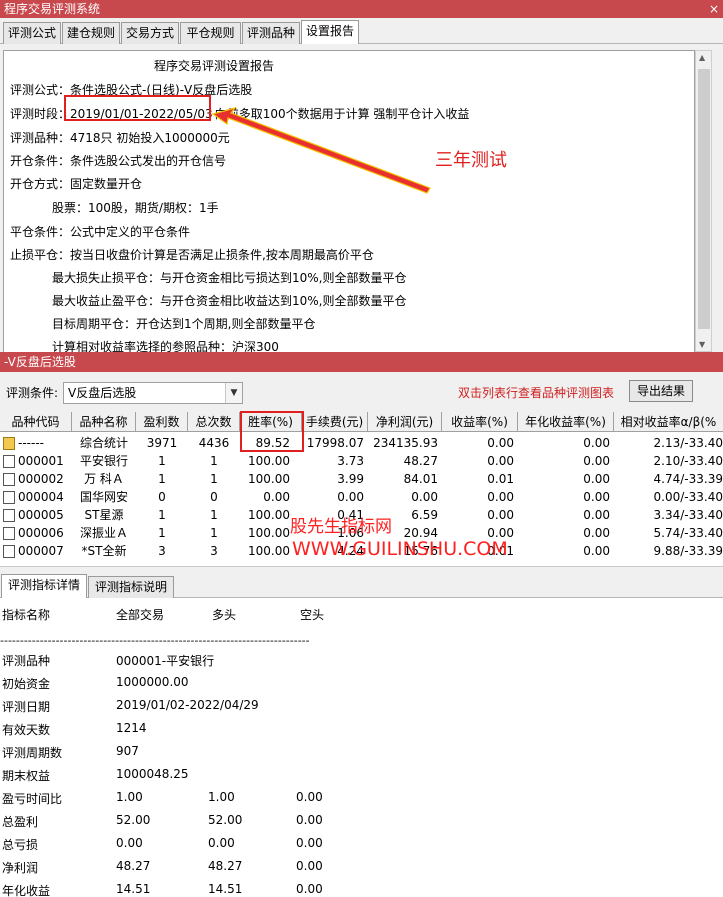 The height and width of the screenshot is (897, 723). What do you see at coordinates (714, 9) in the screenshot?
I see `close-icon: ×` at bounding box center [714, 9].